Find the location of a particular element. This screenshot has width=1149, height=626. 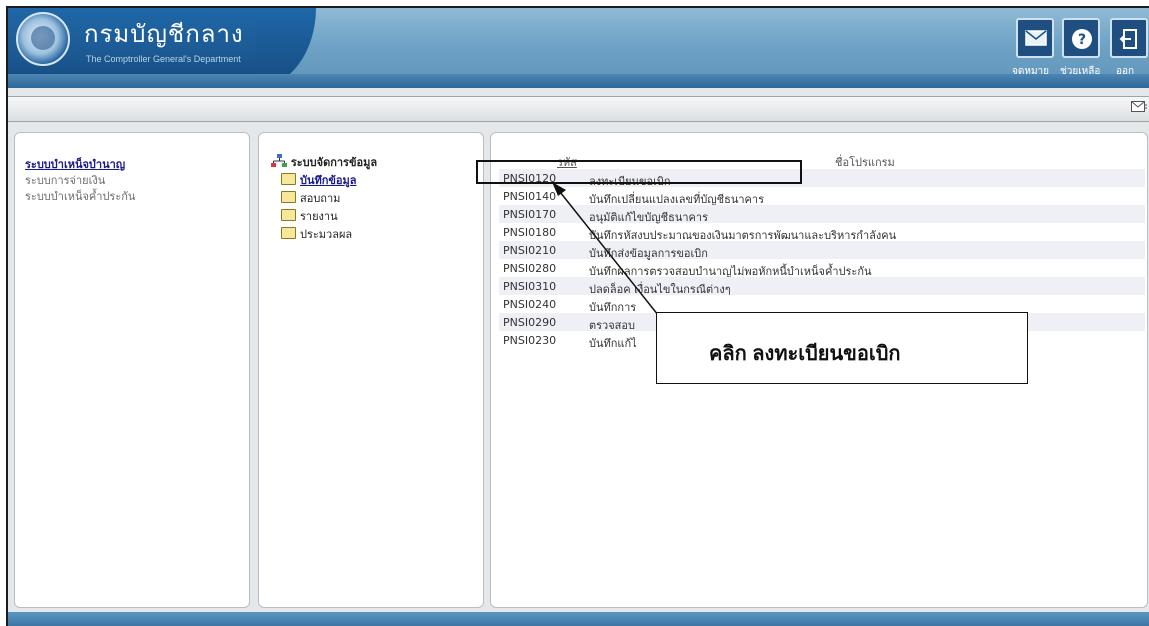

mail-small-icon is located at coordinates (1139, 107).